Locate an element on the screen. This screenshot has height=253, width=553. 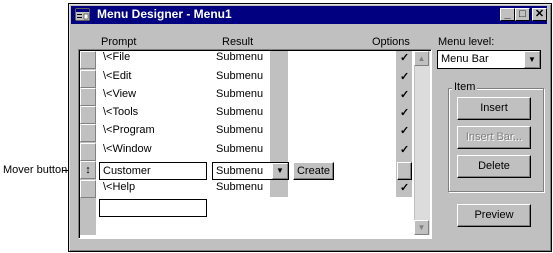
result-dropdown: Submenu ▼ is located at coordinates (250, 171).